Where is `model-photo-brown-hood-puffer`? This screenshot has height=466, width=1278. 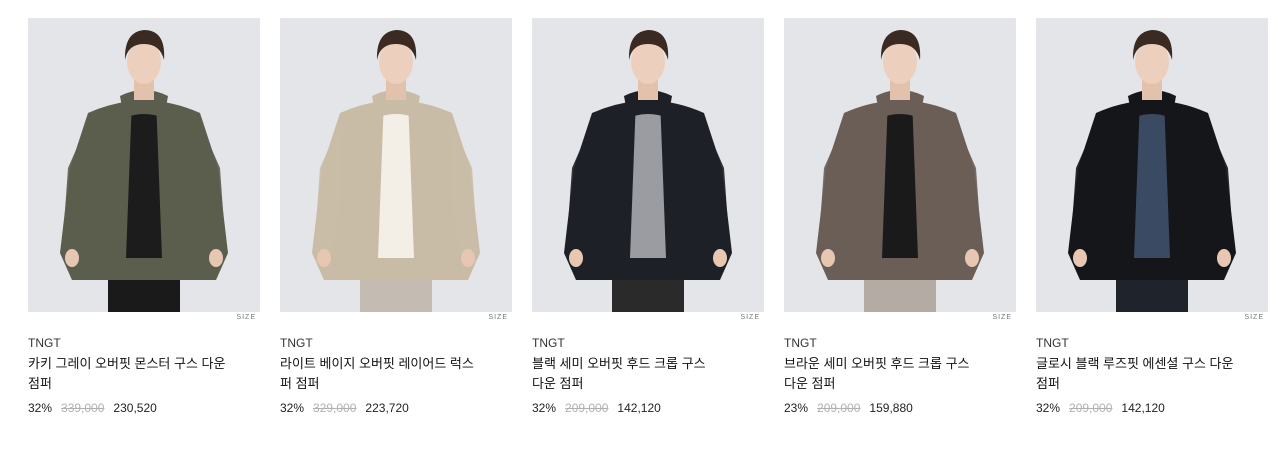
model-photo-brown-hood-puffer is located at coordinates (900, 171).